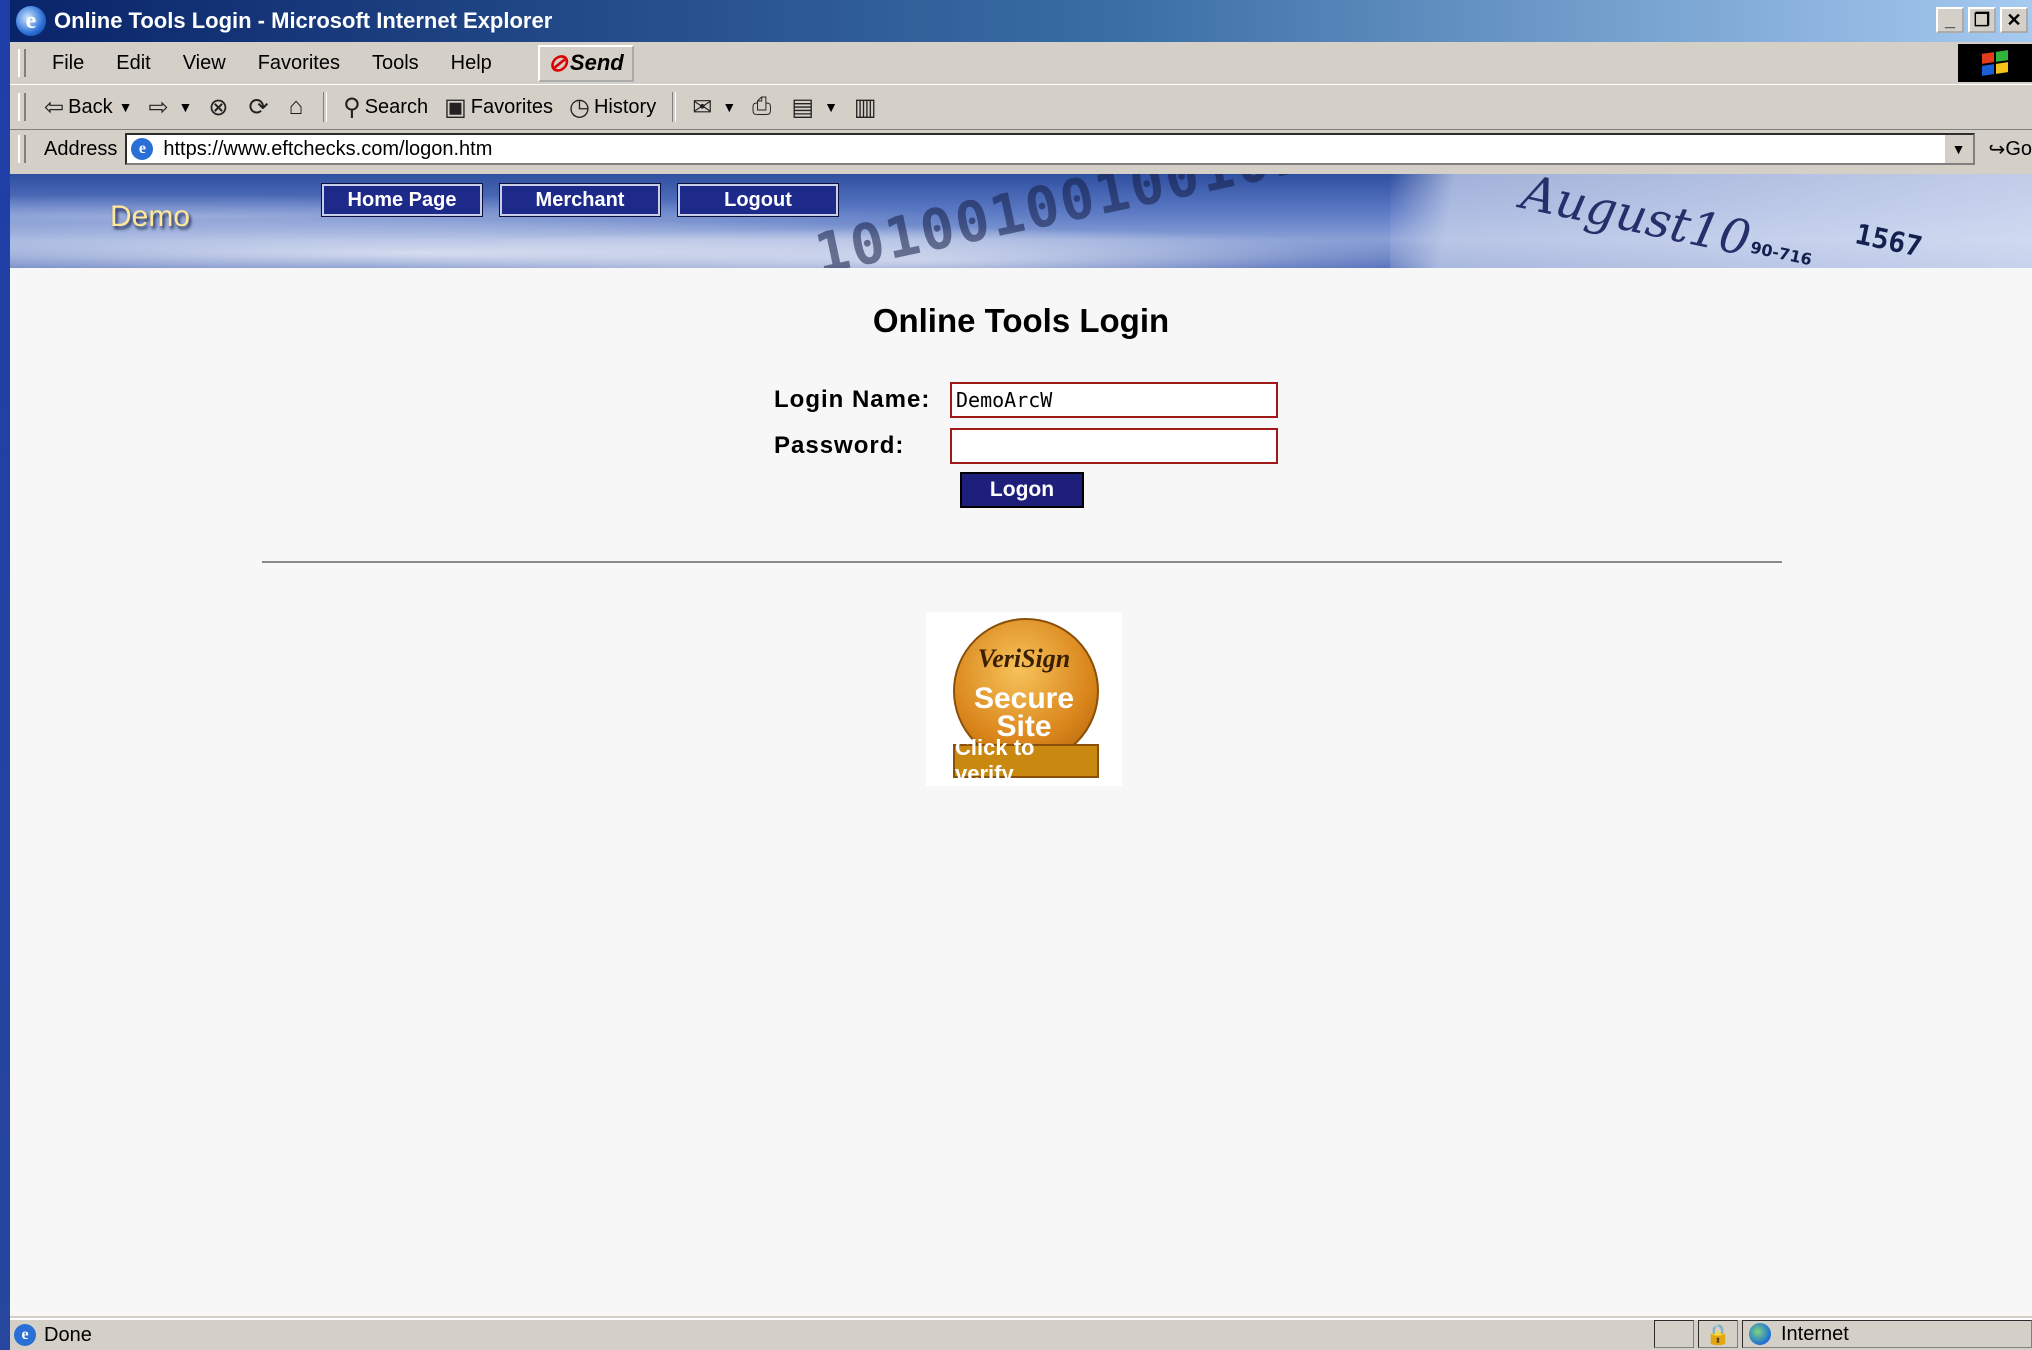 This screenshot has width=2032, height=1350. What do you see at coordinates (396, 106) in the screenshot?
I see `search-label: Search` at bounding box center [396, 106].